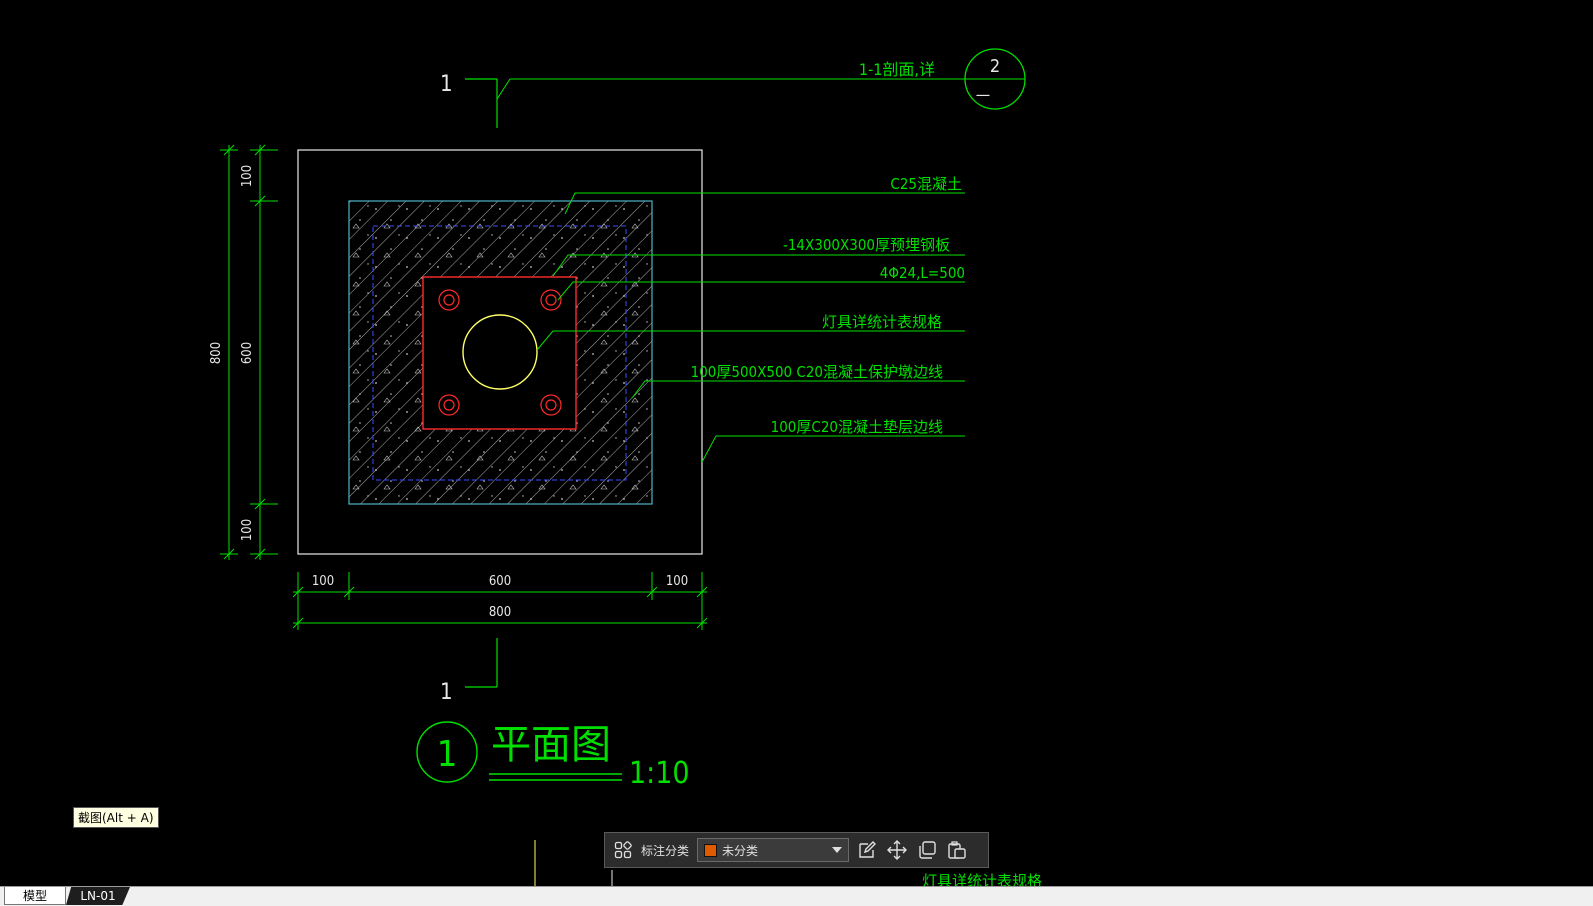  Describe the element at coordinates (837, 850) in the screenshot. I see `chevron-down-icon` at that location.